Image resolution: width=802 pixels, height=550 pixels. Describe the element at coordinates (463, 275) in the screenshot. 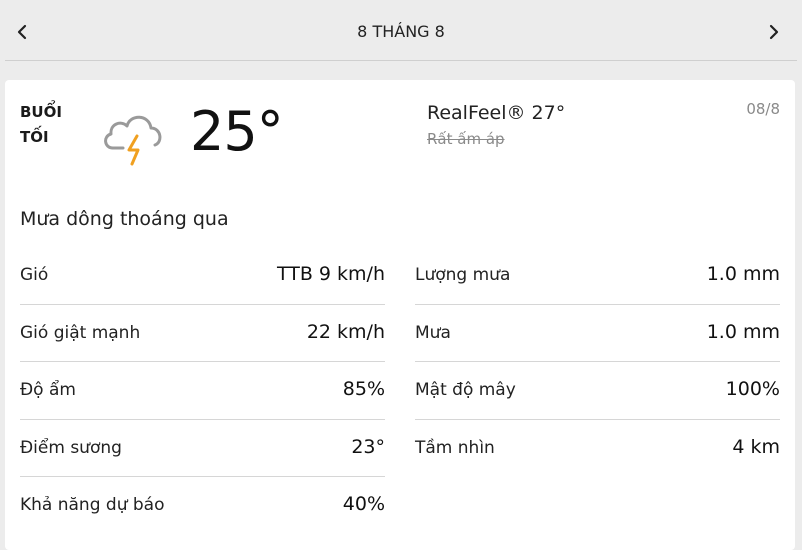

I see `detail-label: Lượng mưa` at that location.